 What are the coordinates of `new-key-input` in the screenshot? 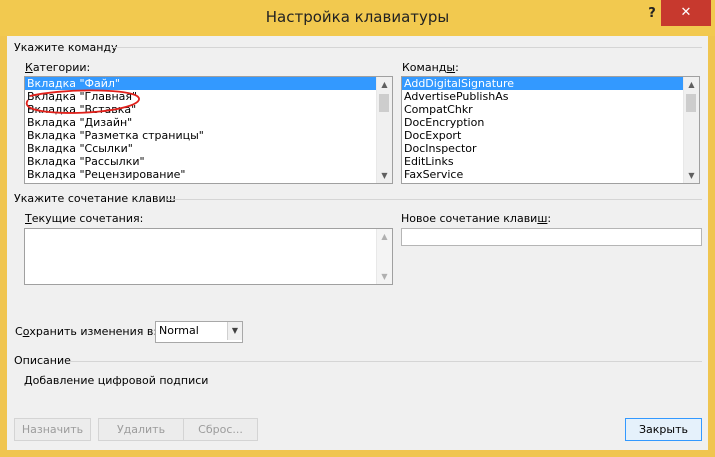 It's located at (551, 237).